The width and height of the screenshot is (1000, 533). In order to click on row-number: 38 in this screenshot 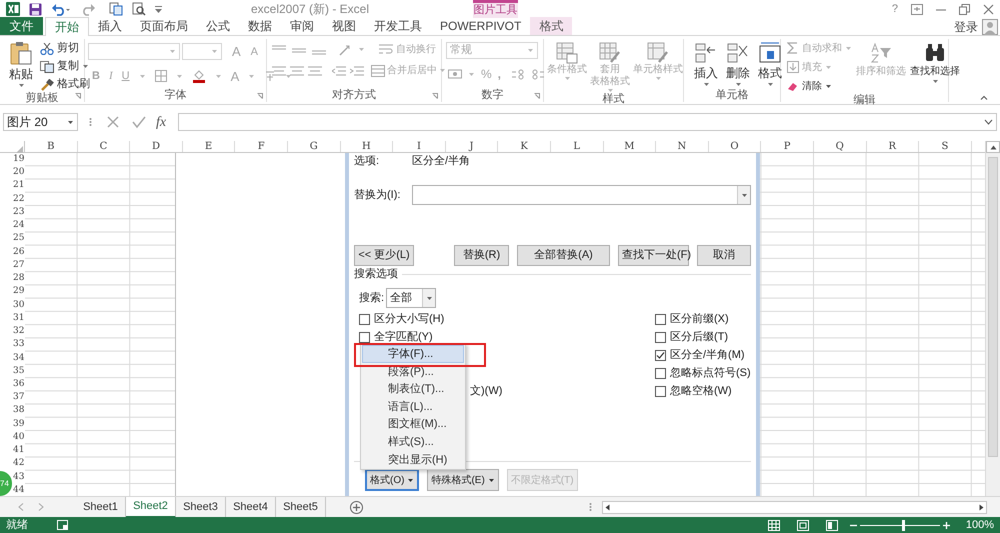, I will do `click(18, 411)`.